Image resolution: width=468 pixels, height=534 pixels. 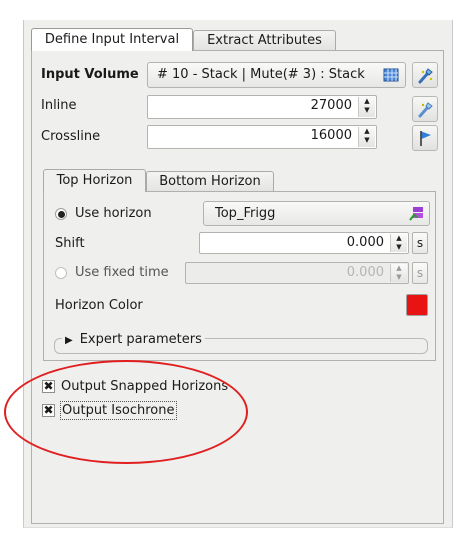 I want to click on shift-label: Shift, so click(x=70, y=243).